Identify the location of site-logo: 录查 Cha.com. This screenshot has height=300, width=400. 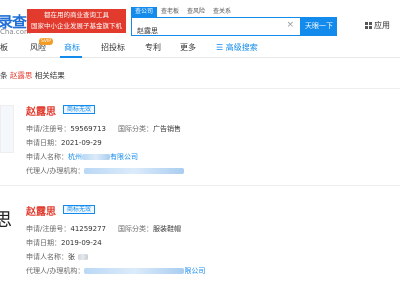
(15, 23).